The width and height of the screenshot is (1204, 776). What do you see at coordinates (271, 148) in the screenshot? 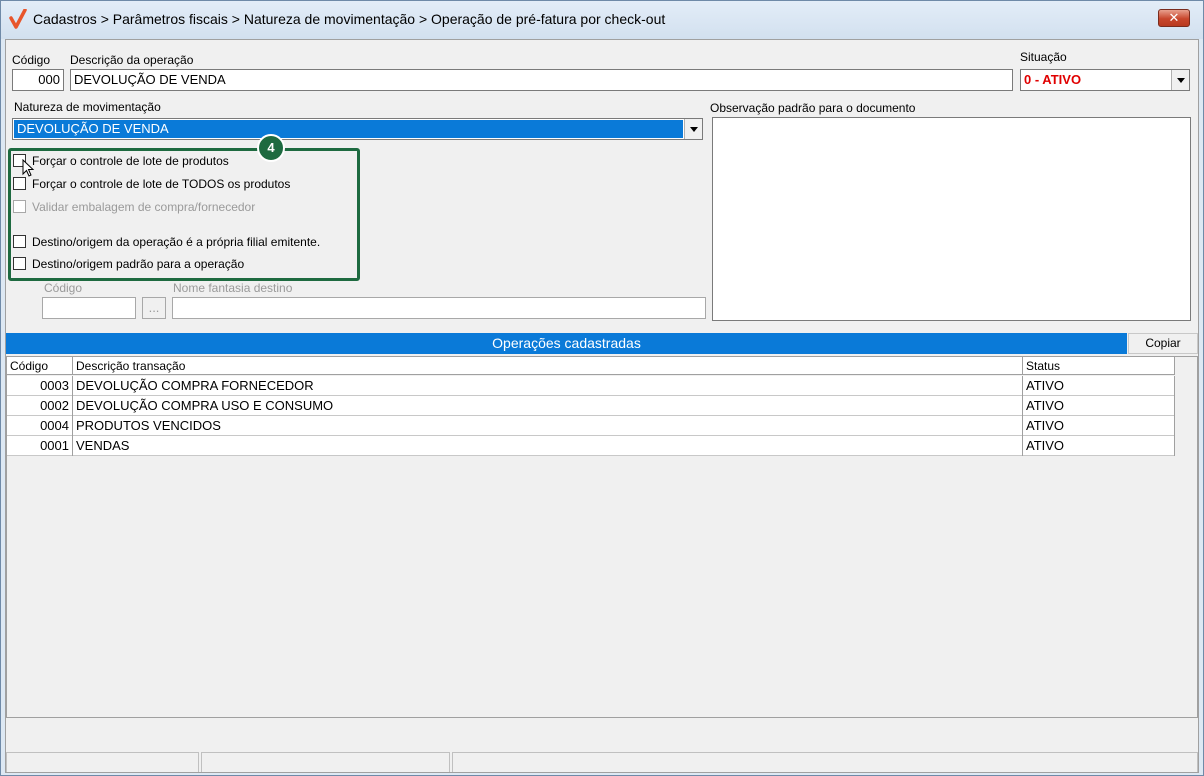
I see `step-badge: 4` at bounding box center [271, 148].